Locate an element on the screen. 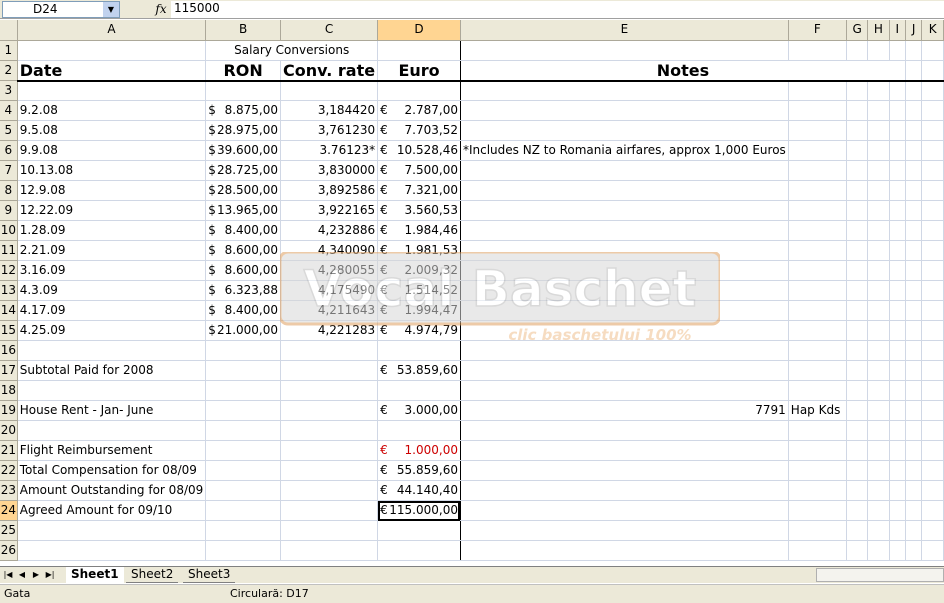 This screenshot has width=944, height=603. row-header: 6 is located at coordinates (9, 150).